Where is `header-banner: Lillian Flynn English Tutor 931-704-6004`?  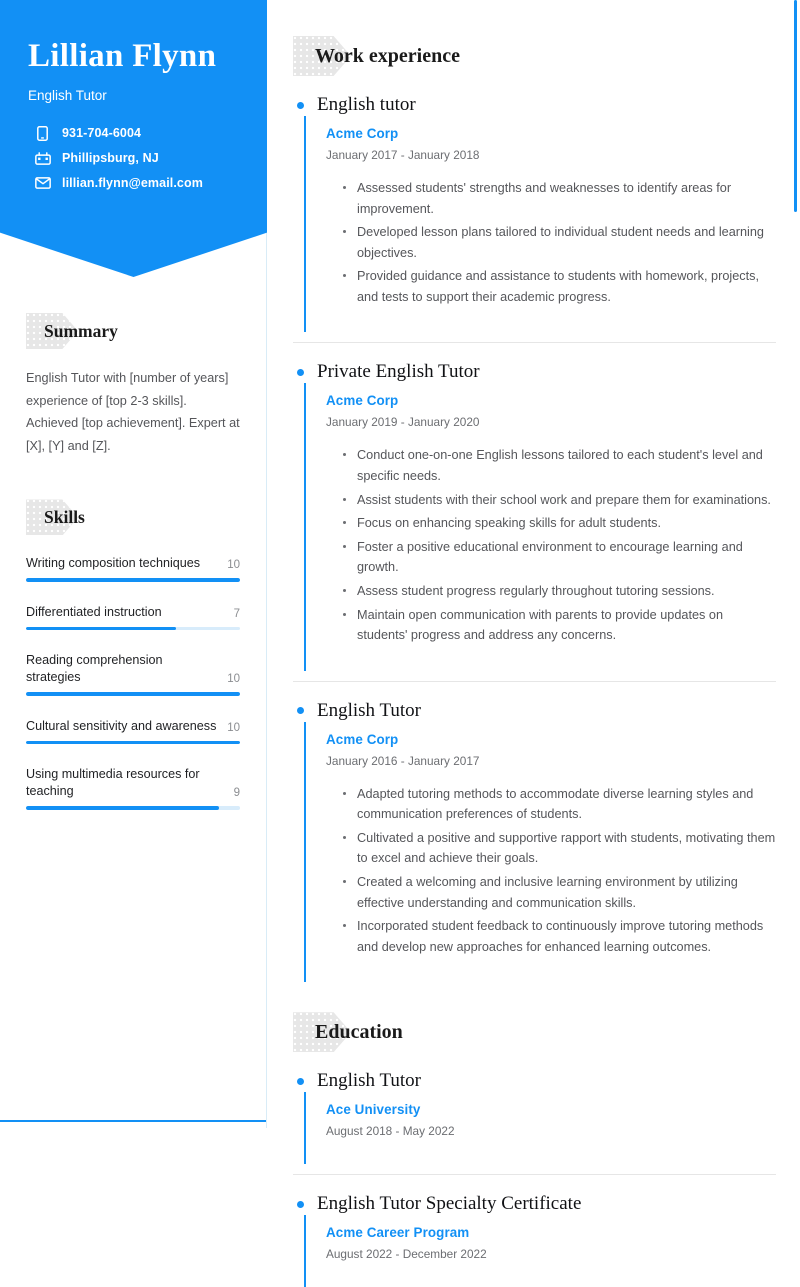 header-banner: Lillian Flynn English Tutor 931-704-6004 is located at coordinates (133, 138).